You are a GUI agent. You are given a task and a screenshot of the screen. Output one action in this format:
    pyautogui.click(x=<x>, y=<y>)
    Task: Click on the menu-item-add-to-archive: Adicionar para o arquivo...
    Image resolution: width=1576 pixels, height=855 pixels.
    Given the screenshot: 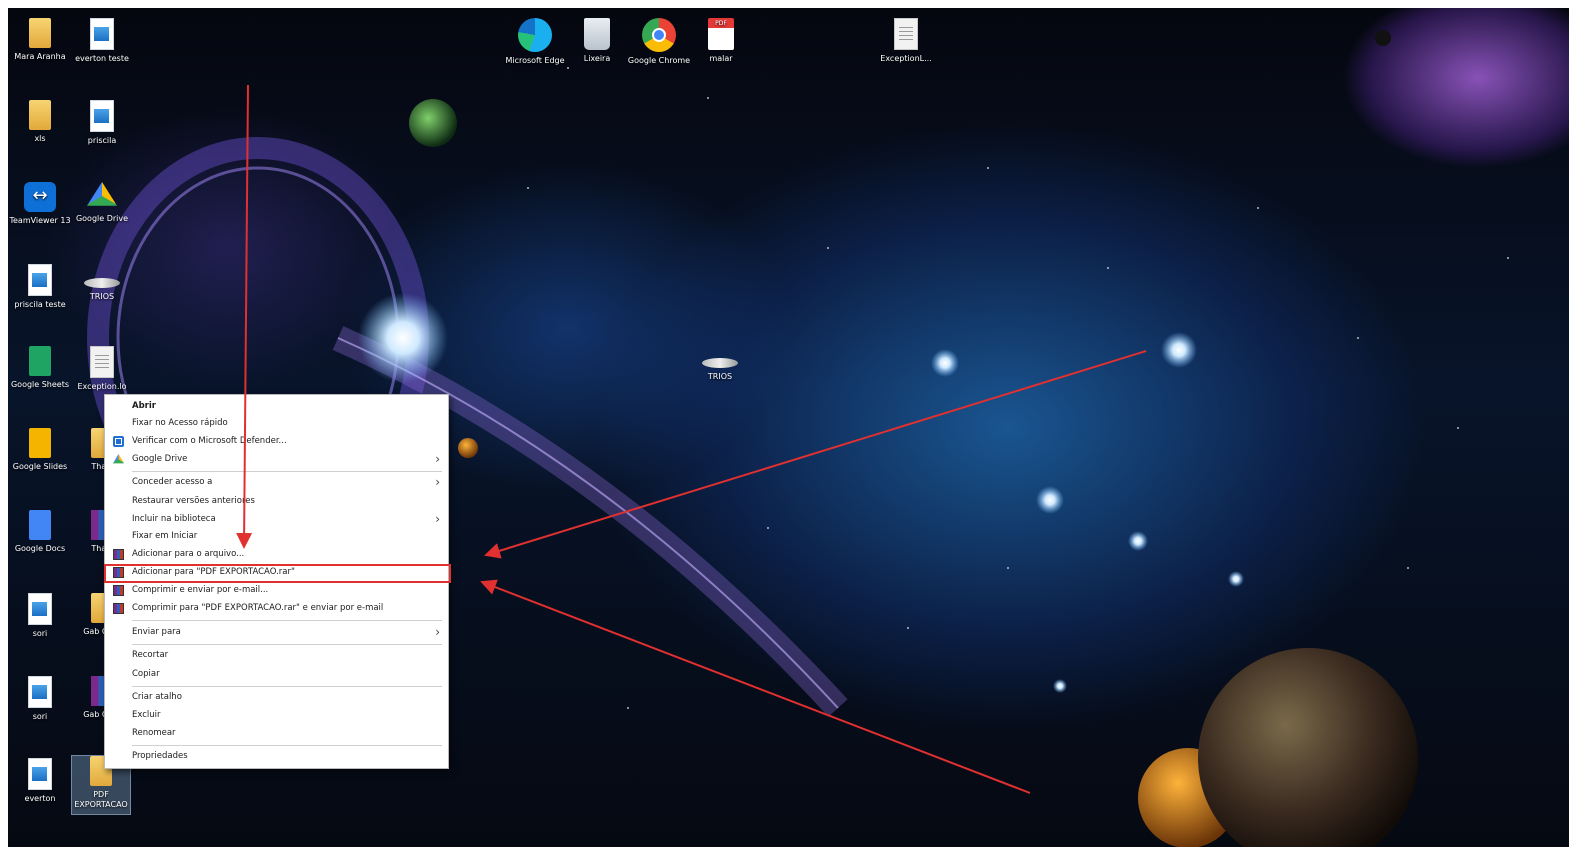 What is the action you would take?
    pyautogui.click(x=276, y=554)
    